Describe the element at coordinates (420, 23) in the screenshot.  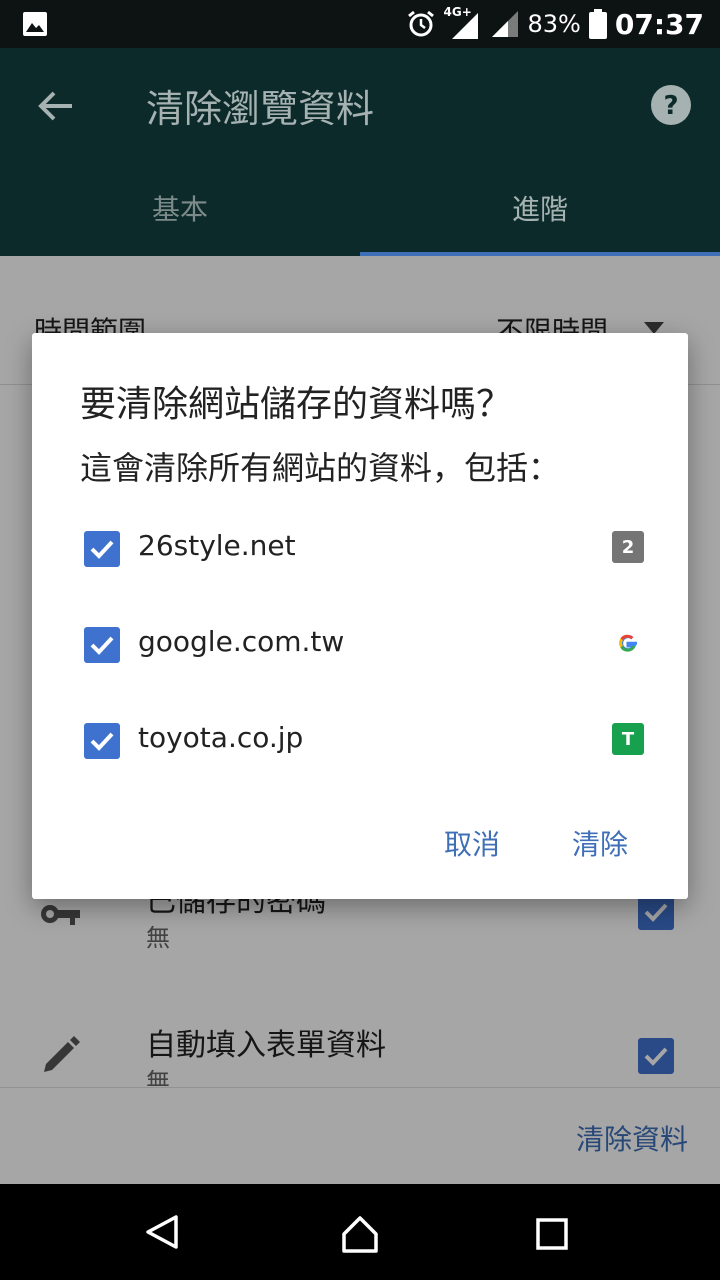
I see `alarm-icon` at that location.